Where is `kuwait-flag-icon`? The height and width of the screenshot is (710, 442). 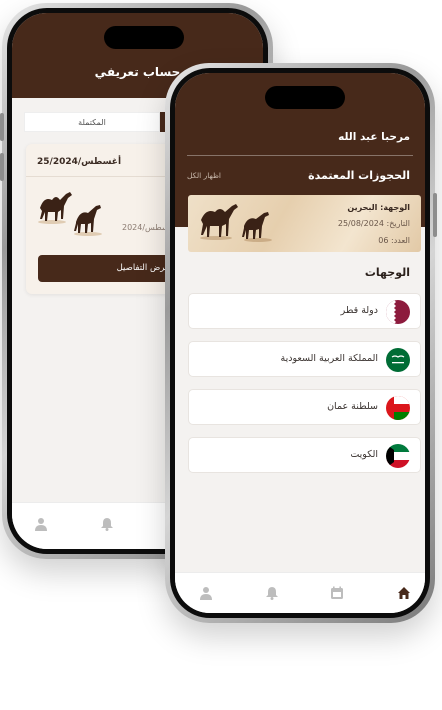 kuwait-flag-icon is located at coordinates (398, 456).